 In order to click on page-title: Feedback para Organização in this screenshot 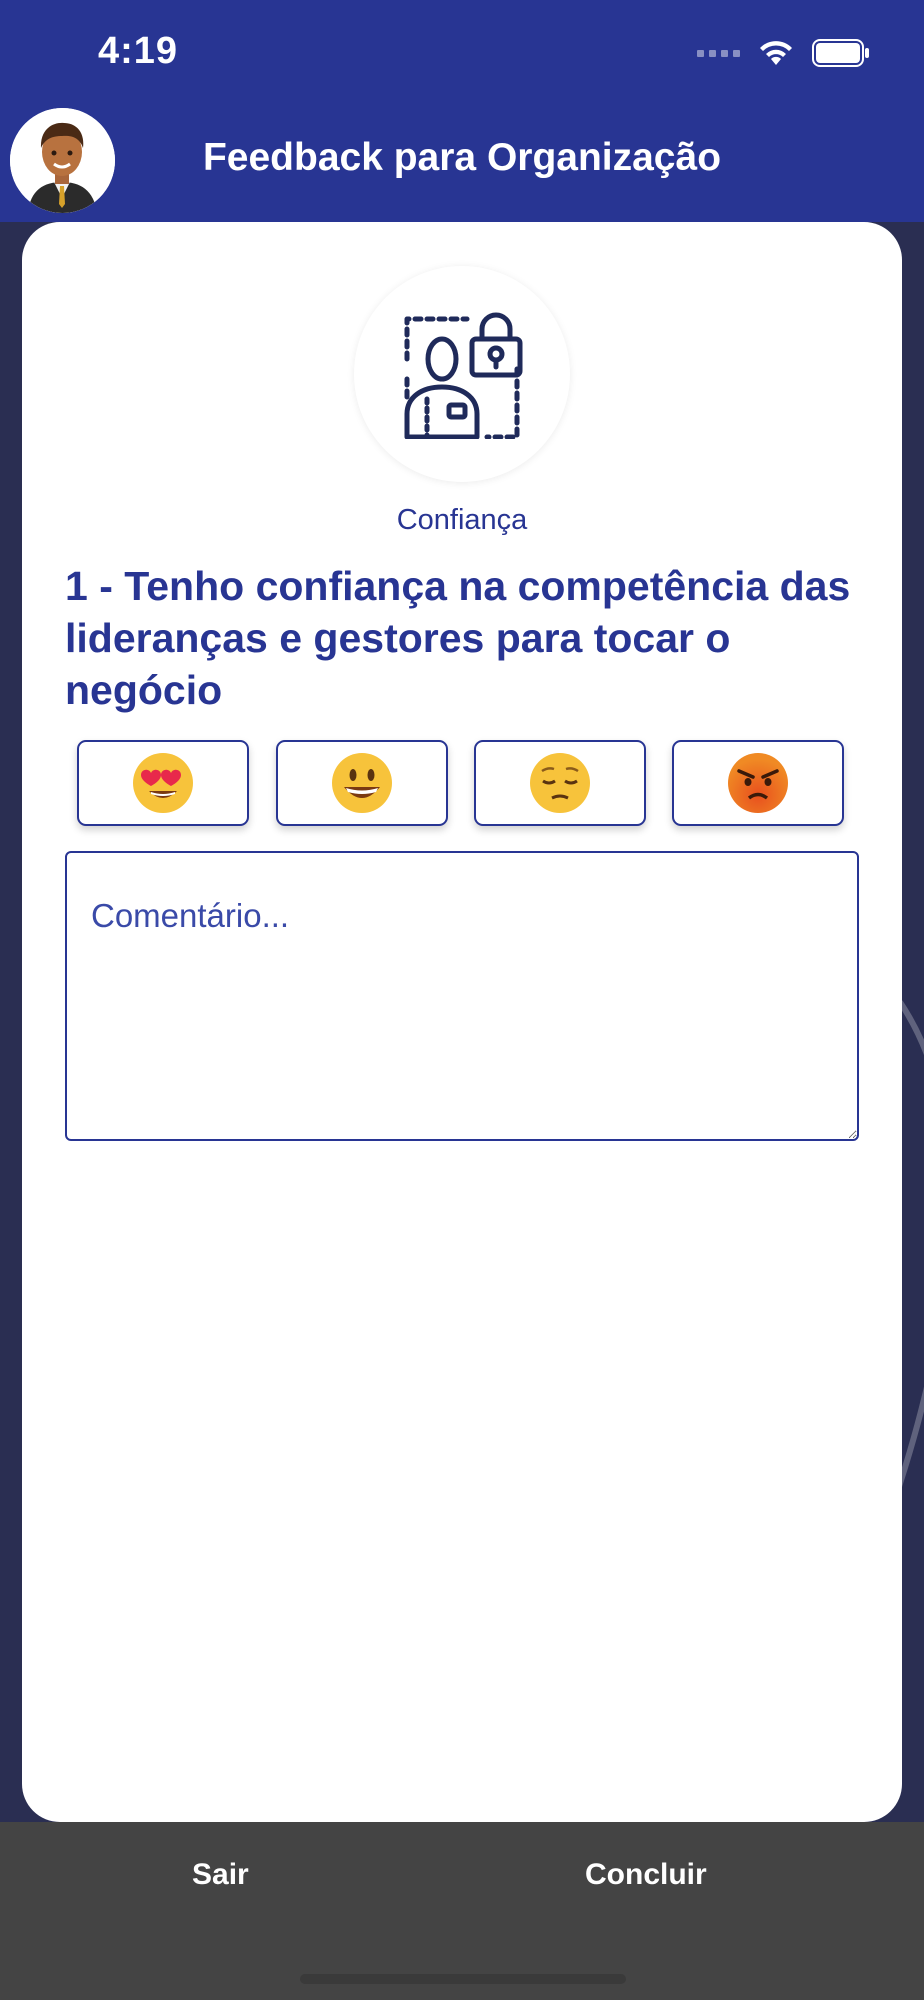, I will do `click(462, 157)`.